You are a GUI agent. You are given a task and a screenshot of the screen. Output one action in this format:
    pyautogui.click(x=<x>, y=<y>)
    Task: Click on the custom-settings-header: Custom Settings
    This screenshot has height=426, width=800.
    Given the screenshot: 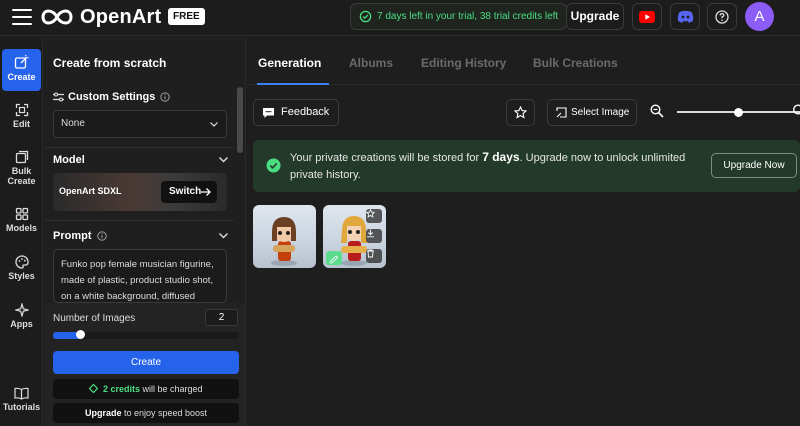 What is the action you would take?
    pyautogui.click(x=112, y=97)
    